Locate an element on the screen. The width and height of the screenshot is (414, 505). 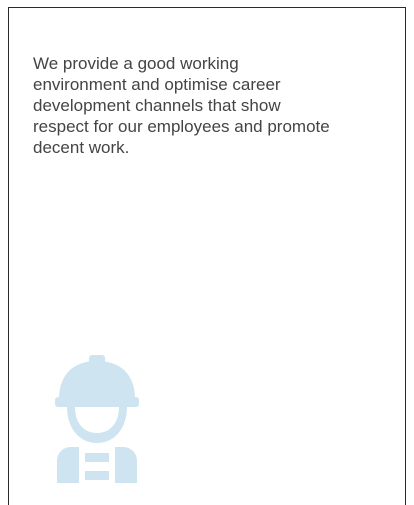
construction-worker-icon is located at coordinates (97, 419).